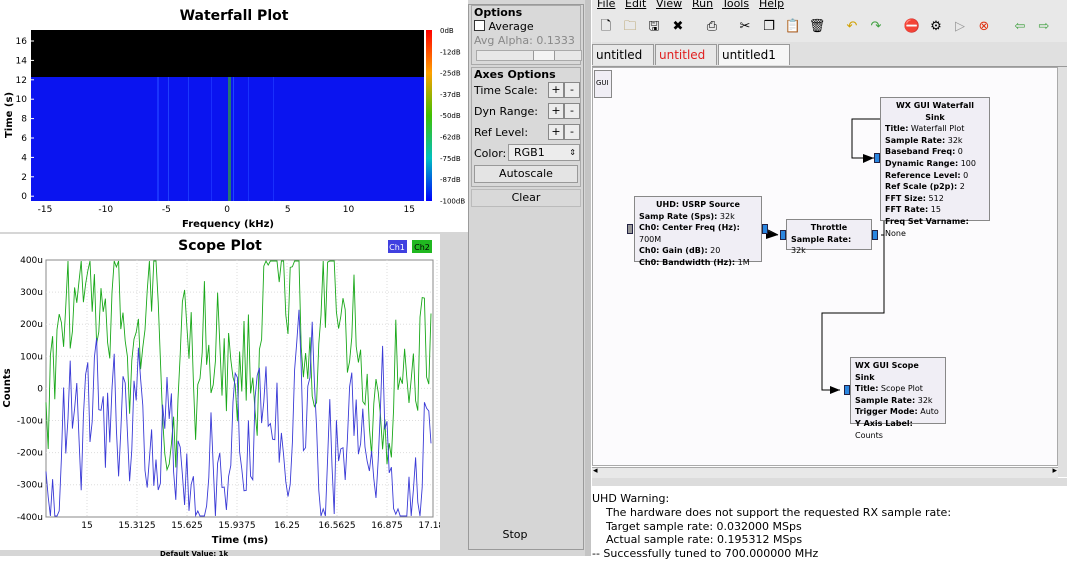 The height and width of the screenshot is (561, 1067). I want to click on paste-icon: 📋, so click(793, 27).